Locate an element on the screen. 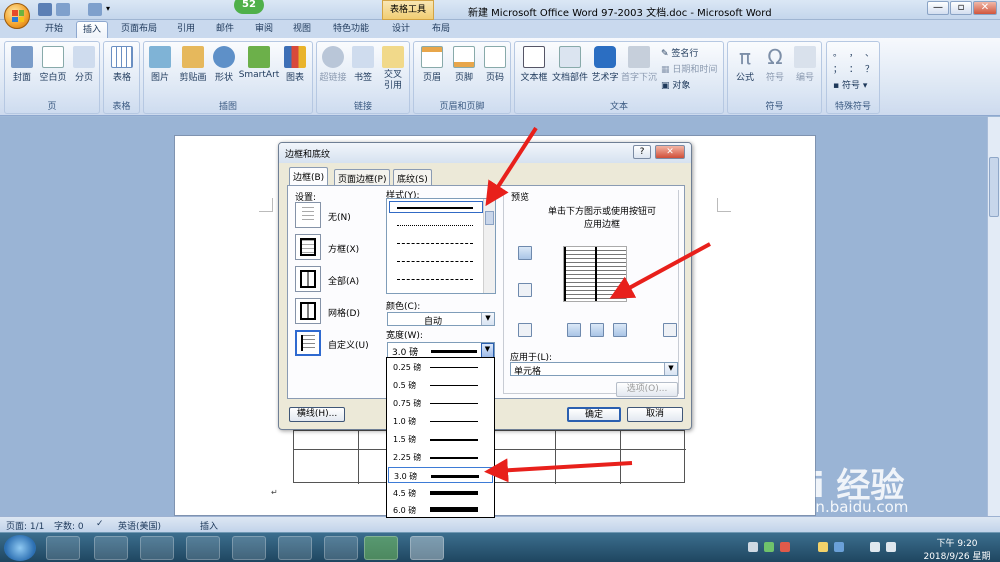 This screenshot has width=1000, height=562. symbol-enum-comma: 、 is located at coordinates (869, 52).